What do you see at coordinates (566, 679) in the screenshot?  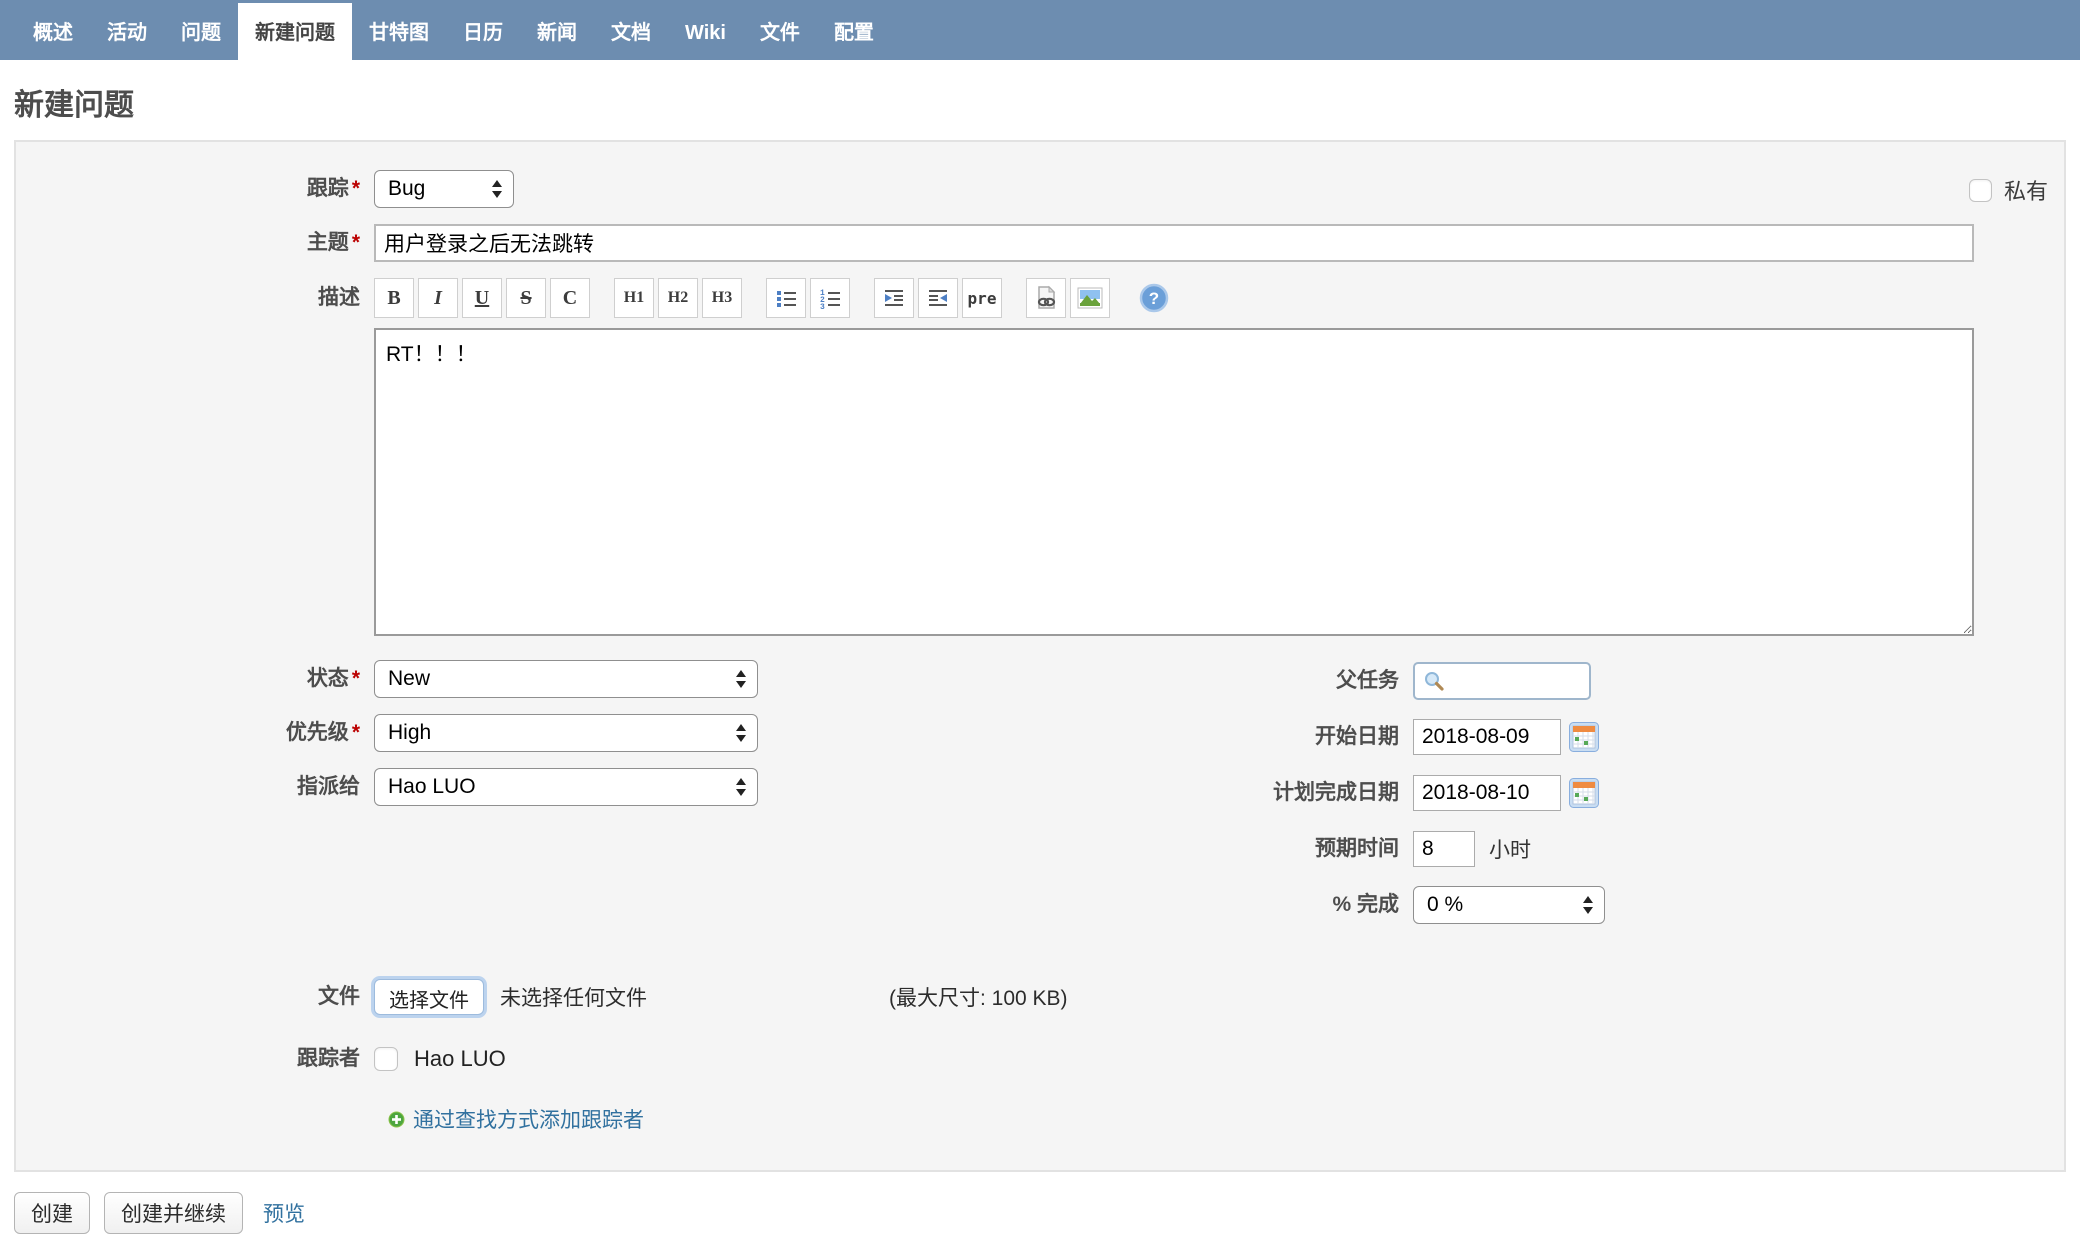 I see `status-select: New` at bounding box center [566, 679].